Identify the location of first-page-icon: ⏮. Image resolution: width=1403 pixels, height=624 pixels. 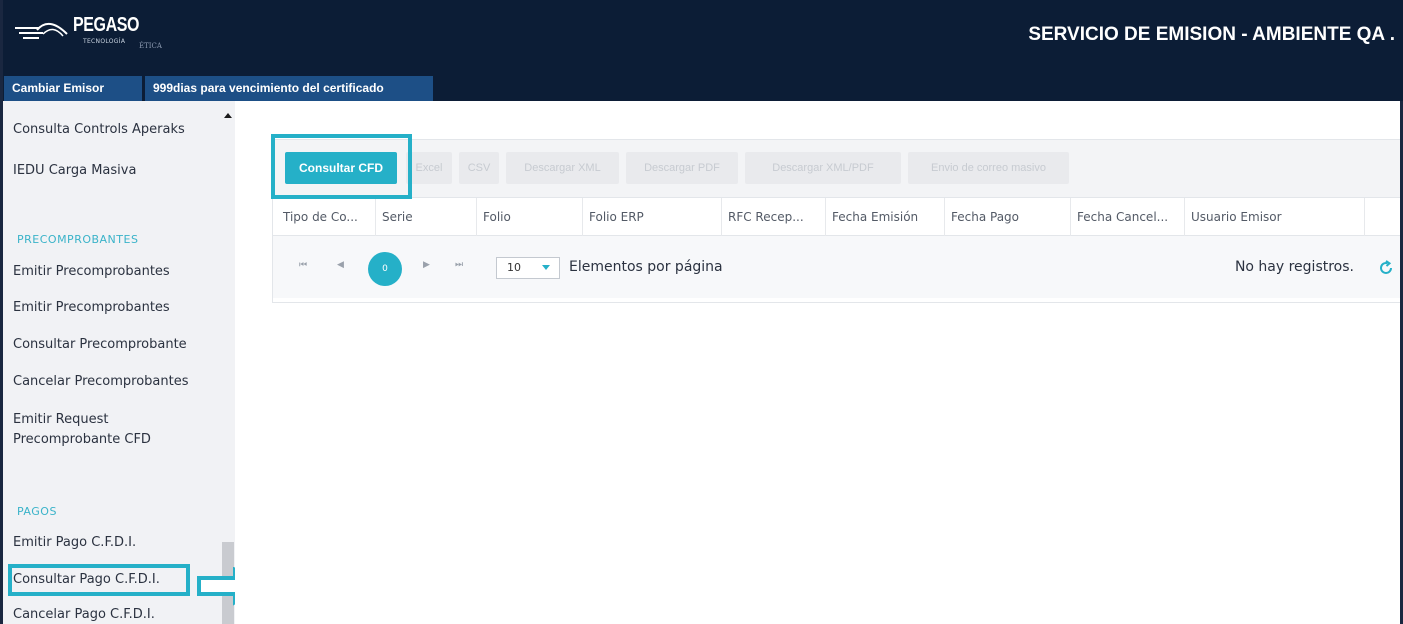
(303, 265).